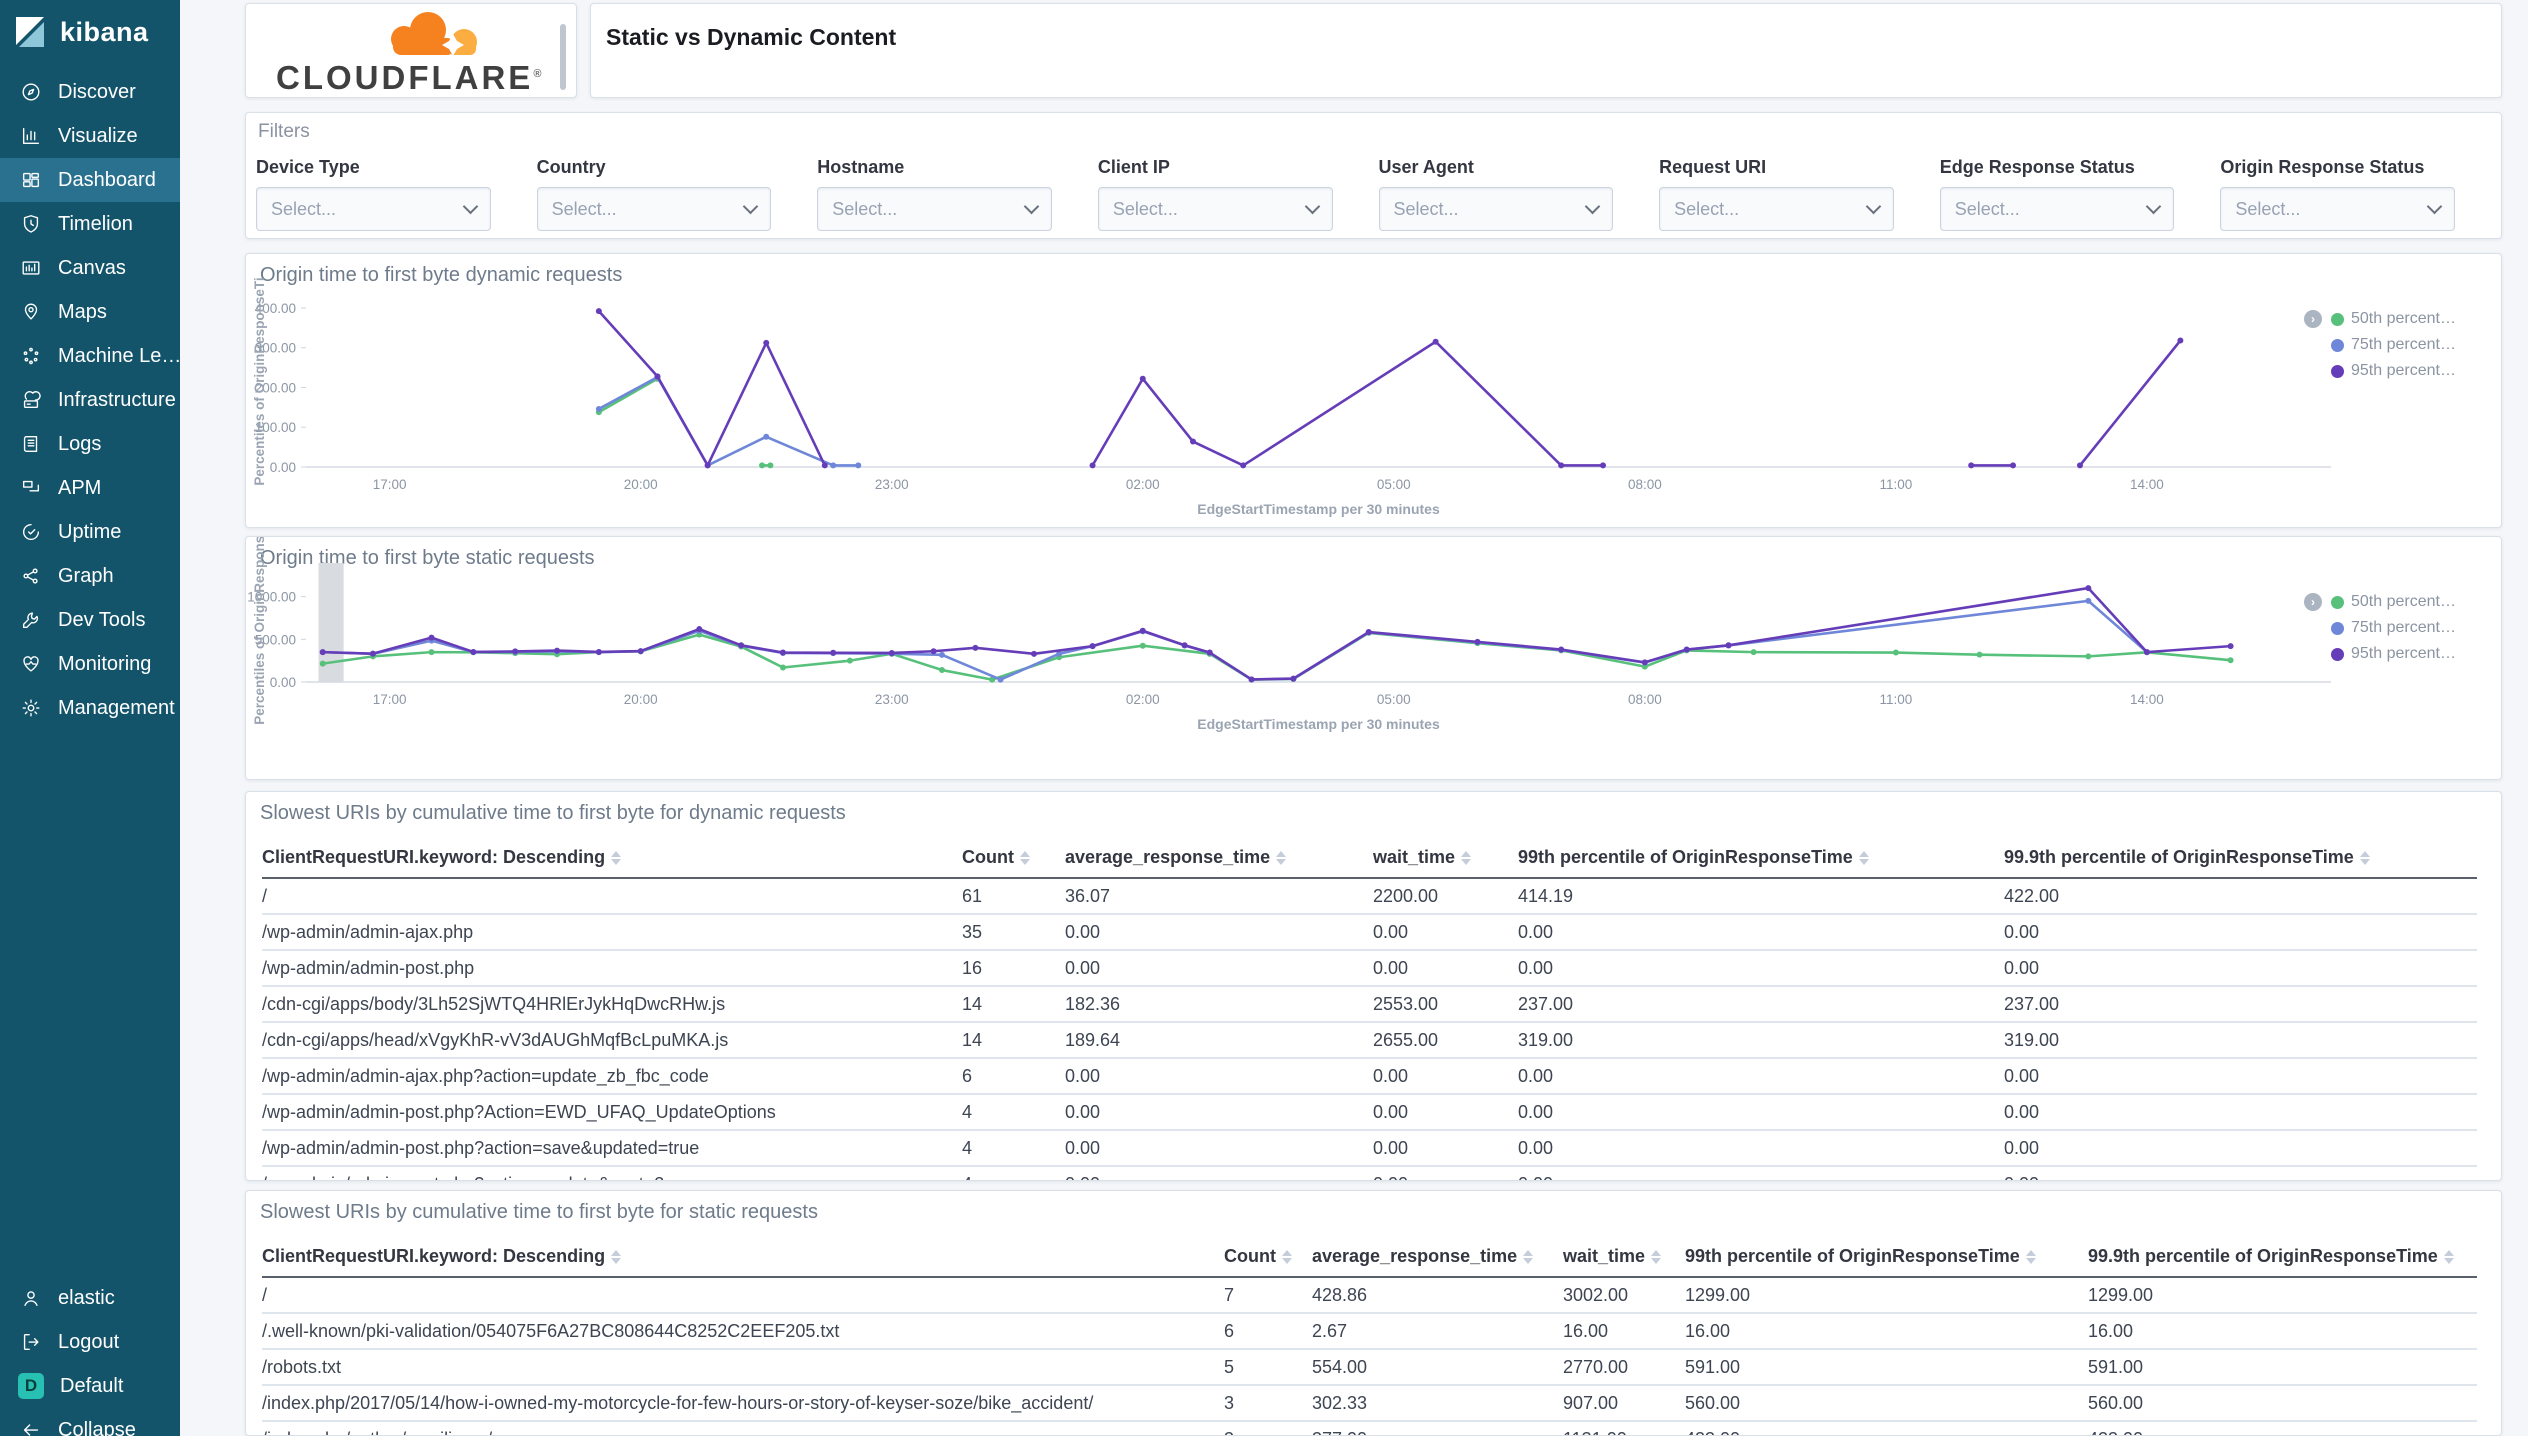  Describe the element at coordinates (90, 664) in the screenshot. I see `sidebar-item-monitoring: Monitoring` at that location.